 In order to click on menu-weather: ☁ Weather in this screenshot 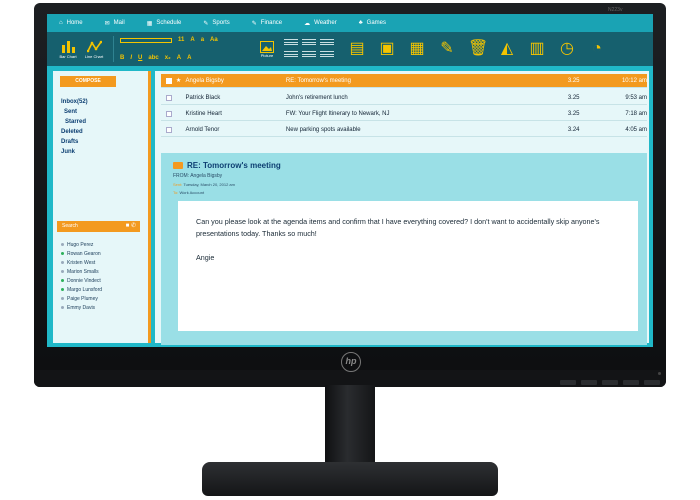, I will do `click(320, 23)`.